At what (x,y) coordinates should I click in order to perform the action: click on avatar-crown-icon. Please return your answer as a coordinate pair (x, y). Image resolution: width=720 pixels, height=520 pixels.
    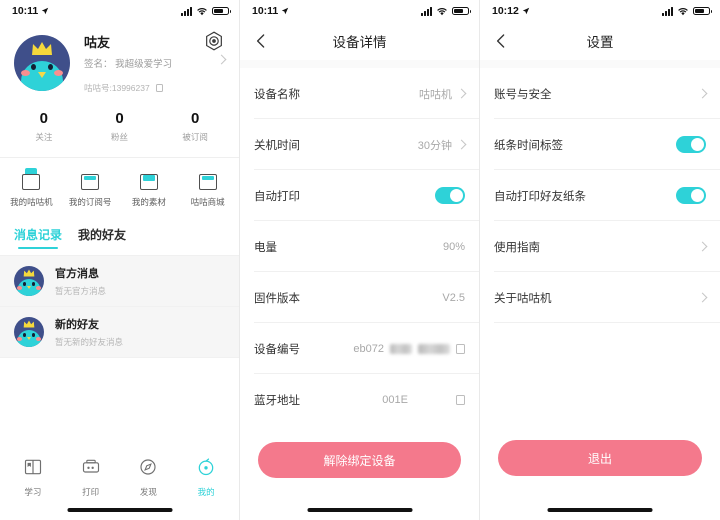
    Looking at the image, I should click on (42, 48).